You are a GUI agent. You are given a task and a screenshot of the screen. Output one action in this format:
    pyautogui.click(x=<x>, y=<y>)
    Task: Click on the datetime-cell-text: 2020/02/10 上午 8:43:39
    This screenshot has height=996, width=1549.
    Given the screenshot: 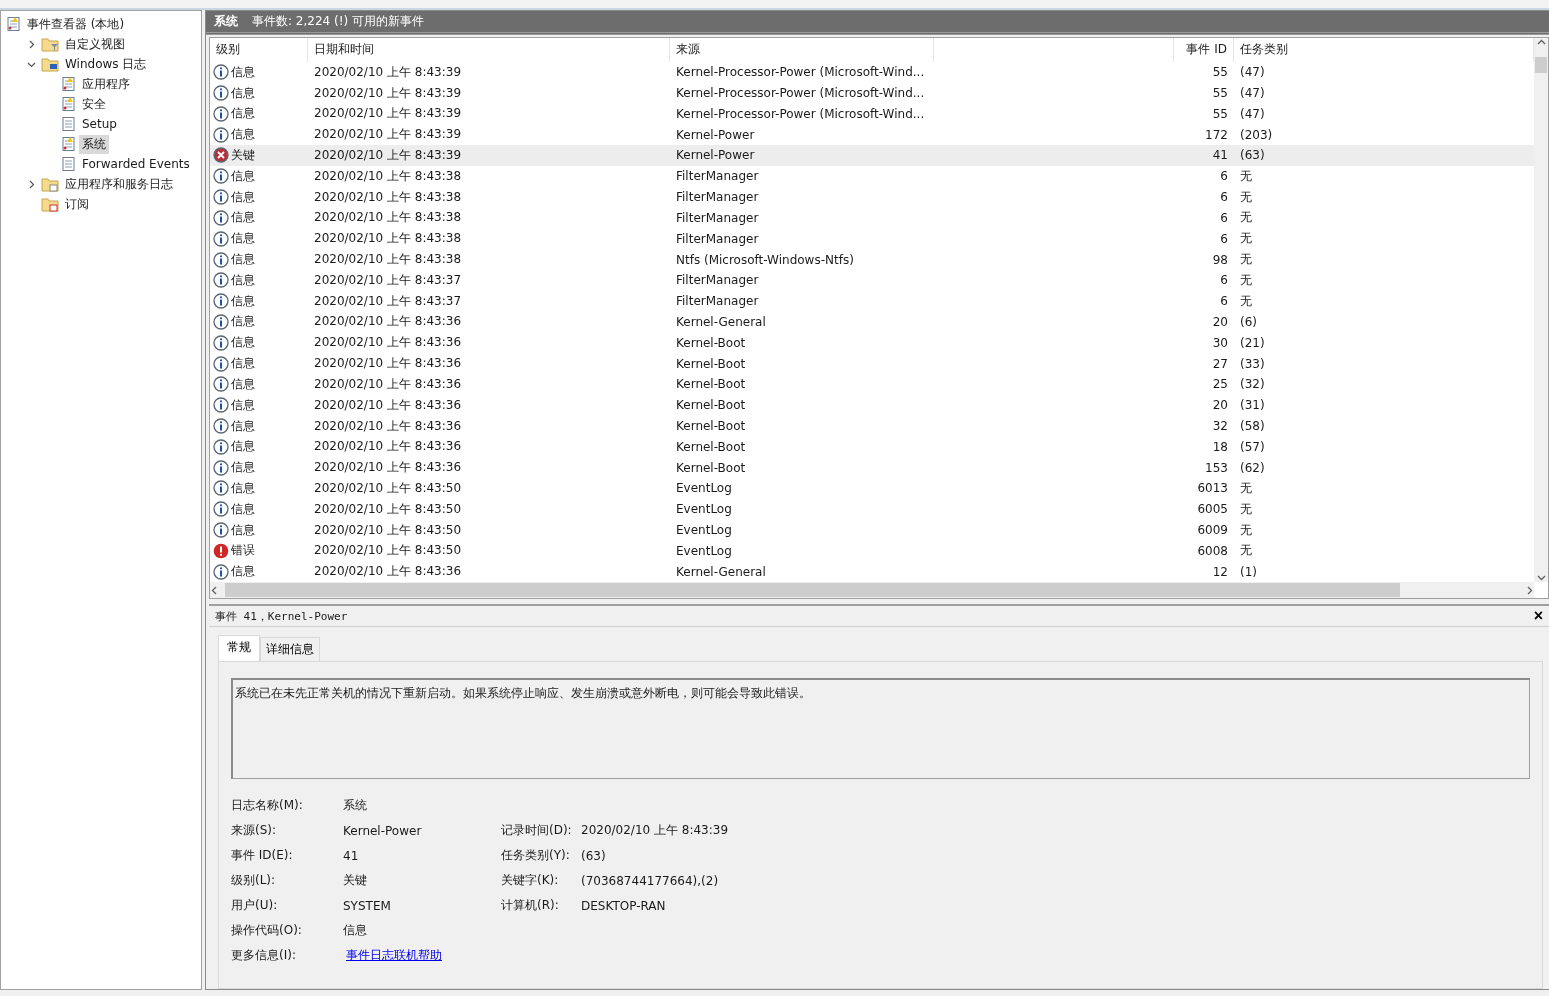 What is the action you would take?
    pyautogui.click(x=388, y=155)
    